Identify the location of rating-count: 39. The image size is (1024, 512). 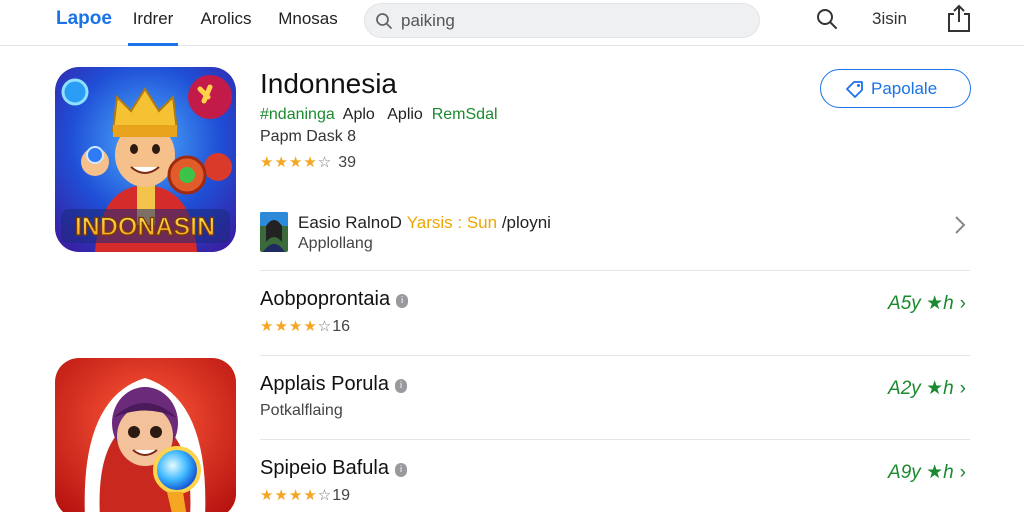
(347, 162).